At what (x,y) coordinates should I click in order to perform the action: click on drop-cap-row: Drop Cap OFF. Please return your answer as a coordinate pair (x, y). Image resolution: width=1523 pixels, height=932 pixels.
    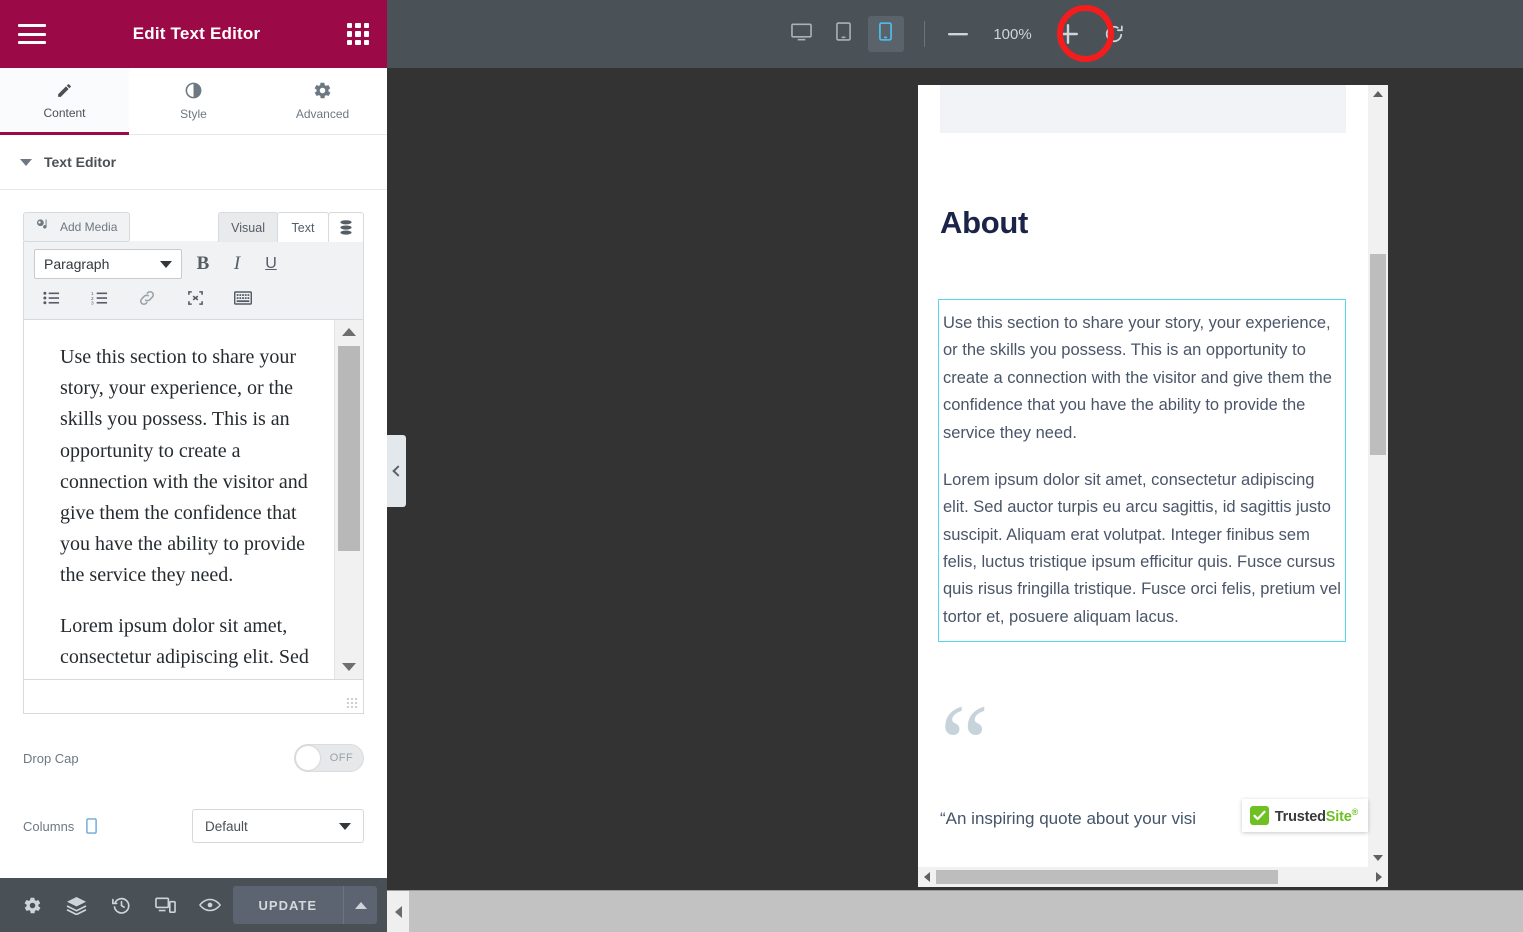
    Looking at the image, I should click on (193, 758).